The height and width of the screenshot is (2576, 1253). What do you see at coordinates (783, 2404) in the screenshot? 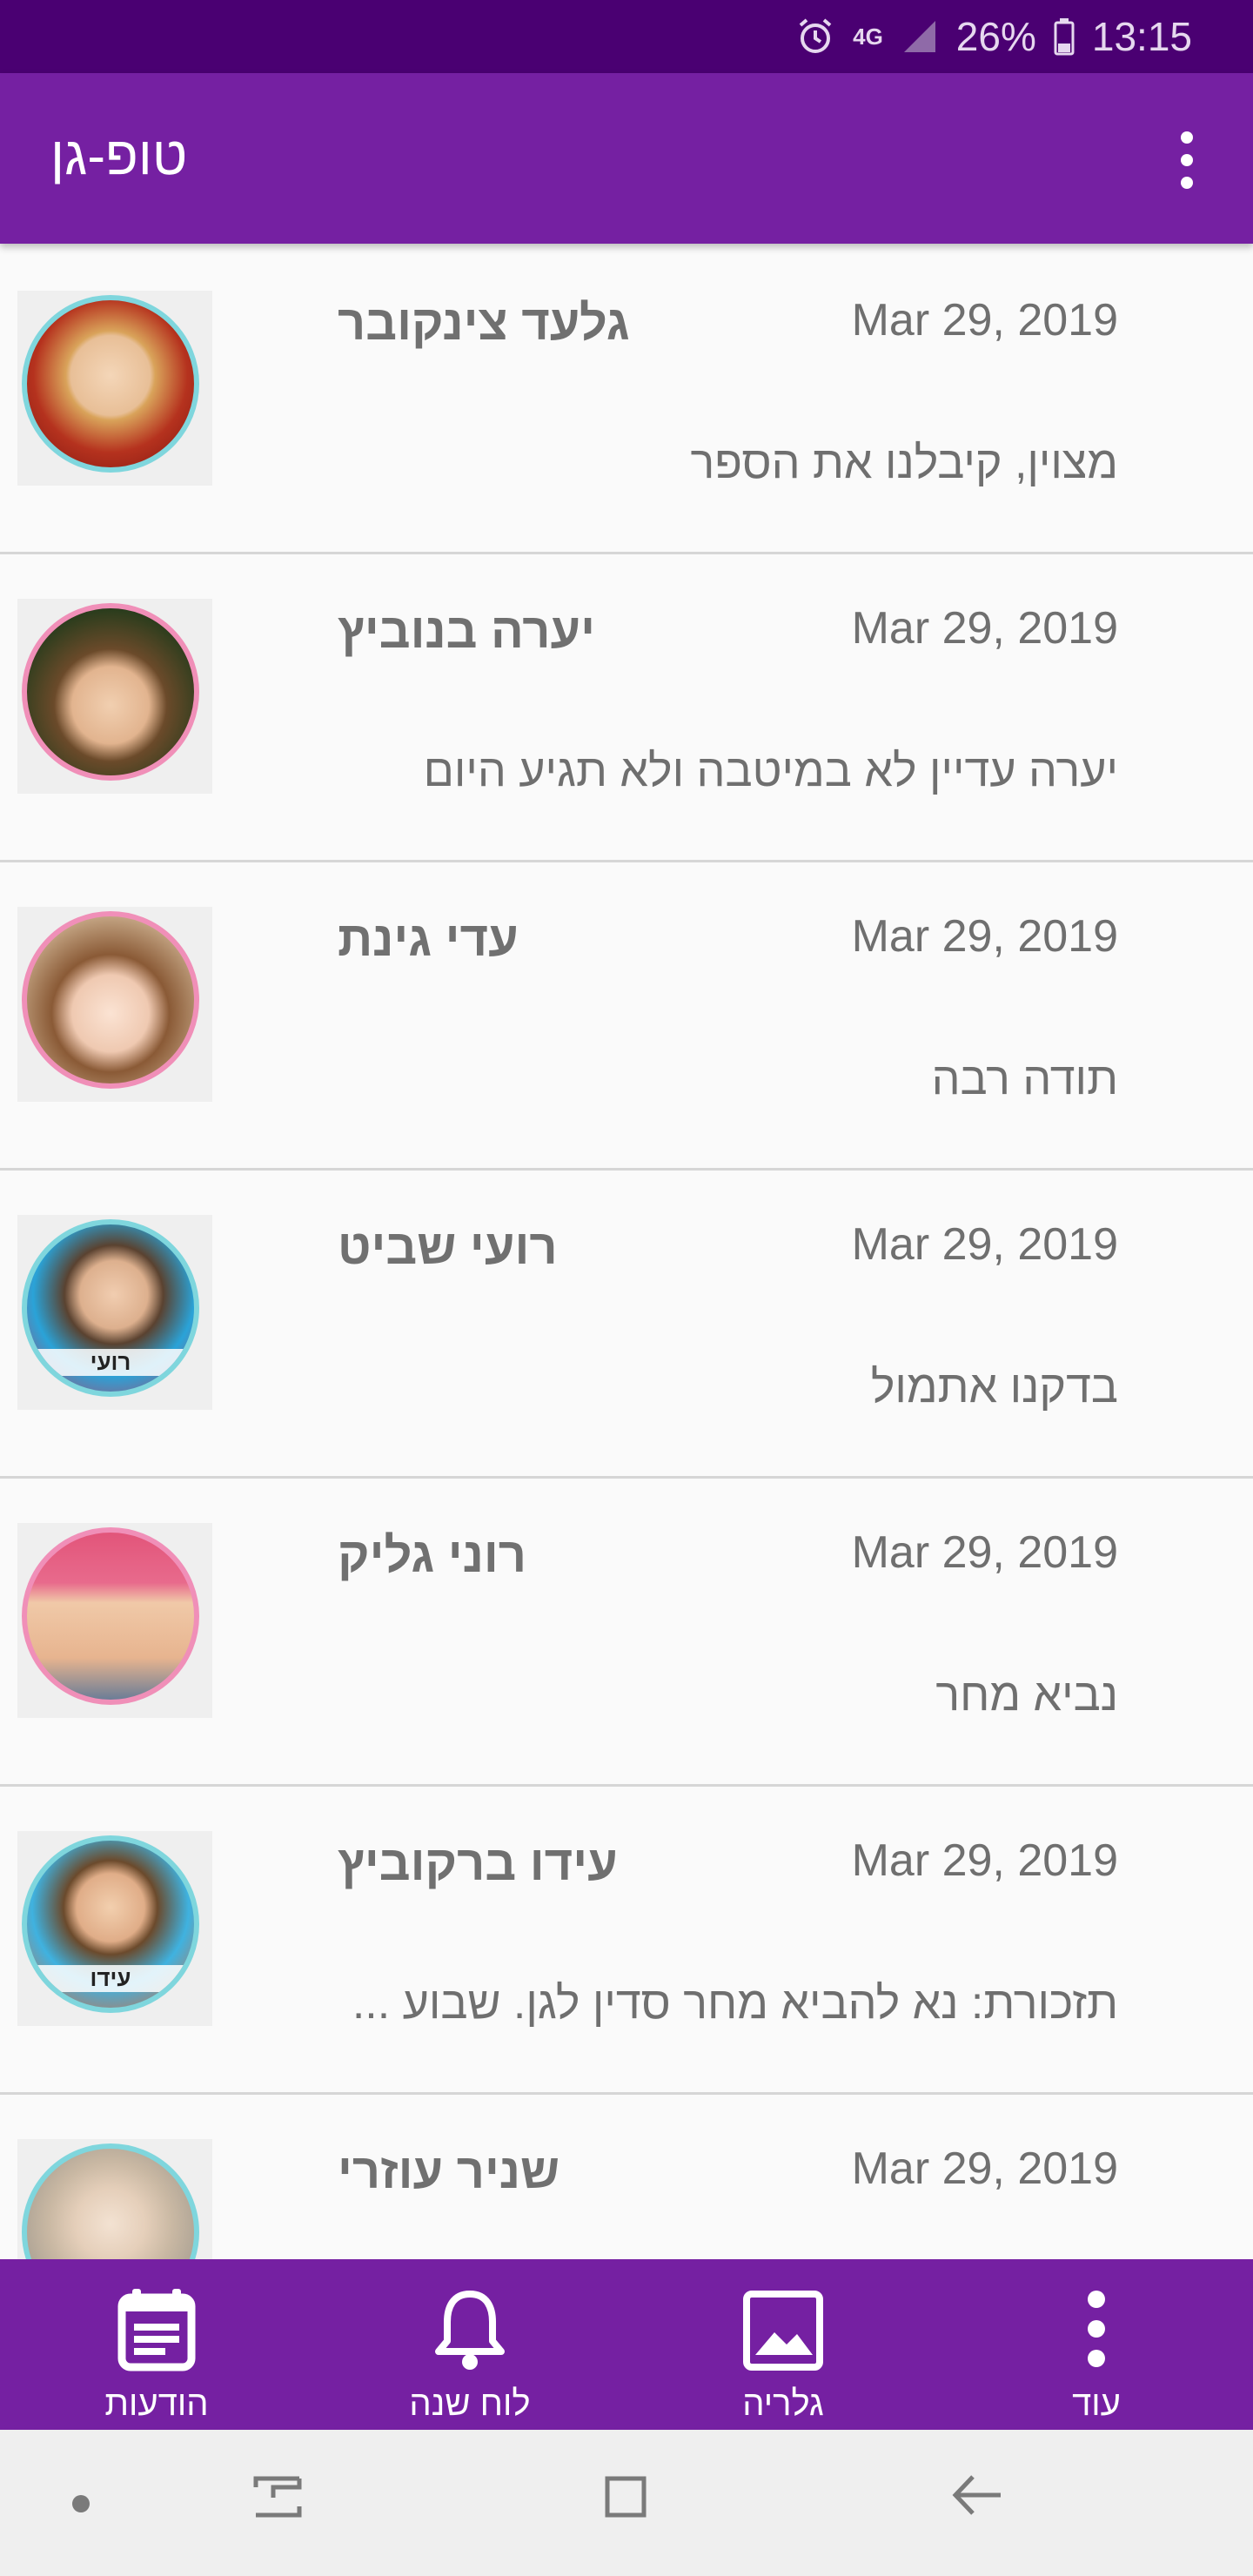
I see `nav-label: גלריה` at bounding box center [783, 2404].